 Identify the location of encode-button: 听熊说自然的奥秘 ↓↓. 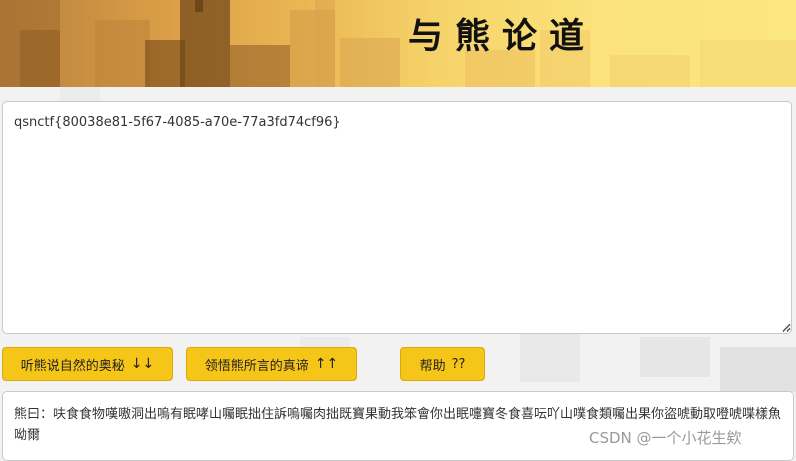
(87, 364).